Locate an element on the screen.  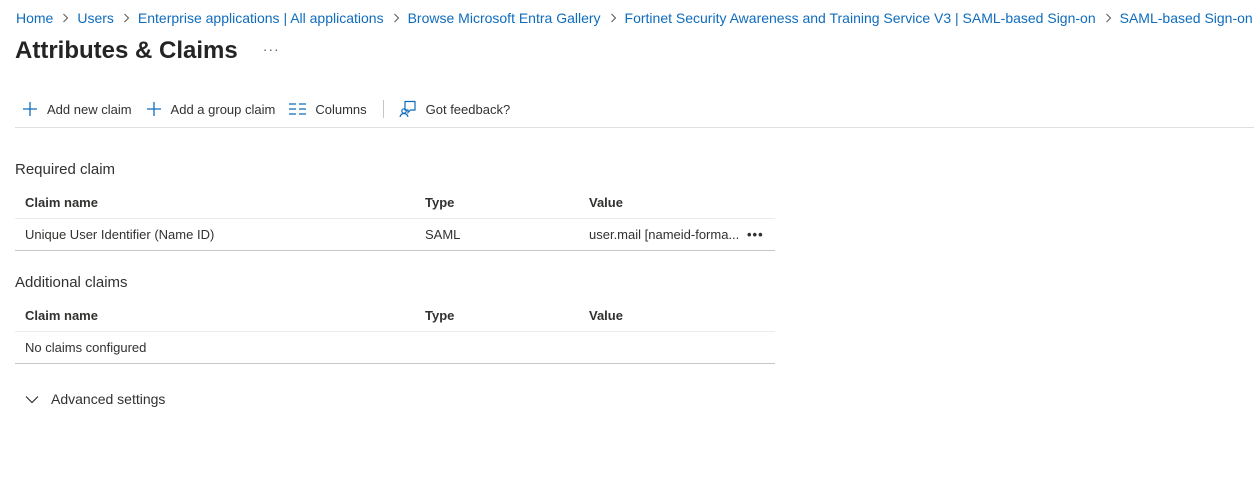
breadcrumb-home: Home is located at coordinates (34, 18).